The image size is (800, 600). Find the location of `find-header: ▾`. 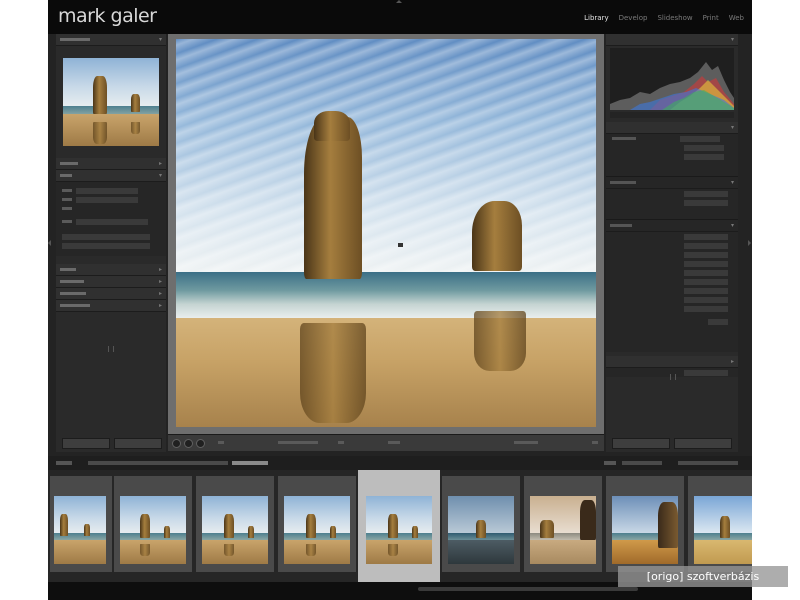

find-header: ▾ is located at coordinates (111, 176).